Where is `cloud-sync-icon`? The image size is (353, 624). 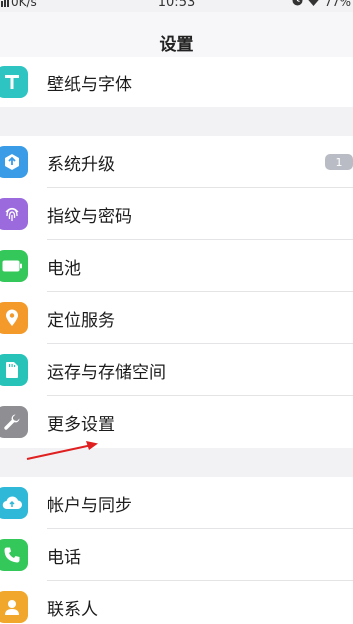 cloud-sync-icon is located at coordinates (14, 503).